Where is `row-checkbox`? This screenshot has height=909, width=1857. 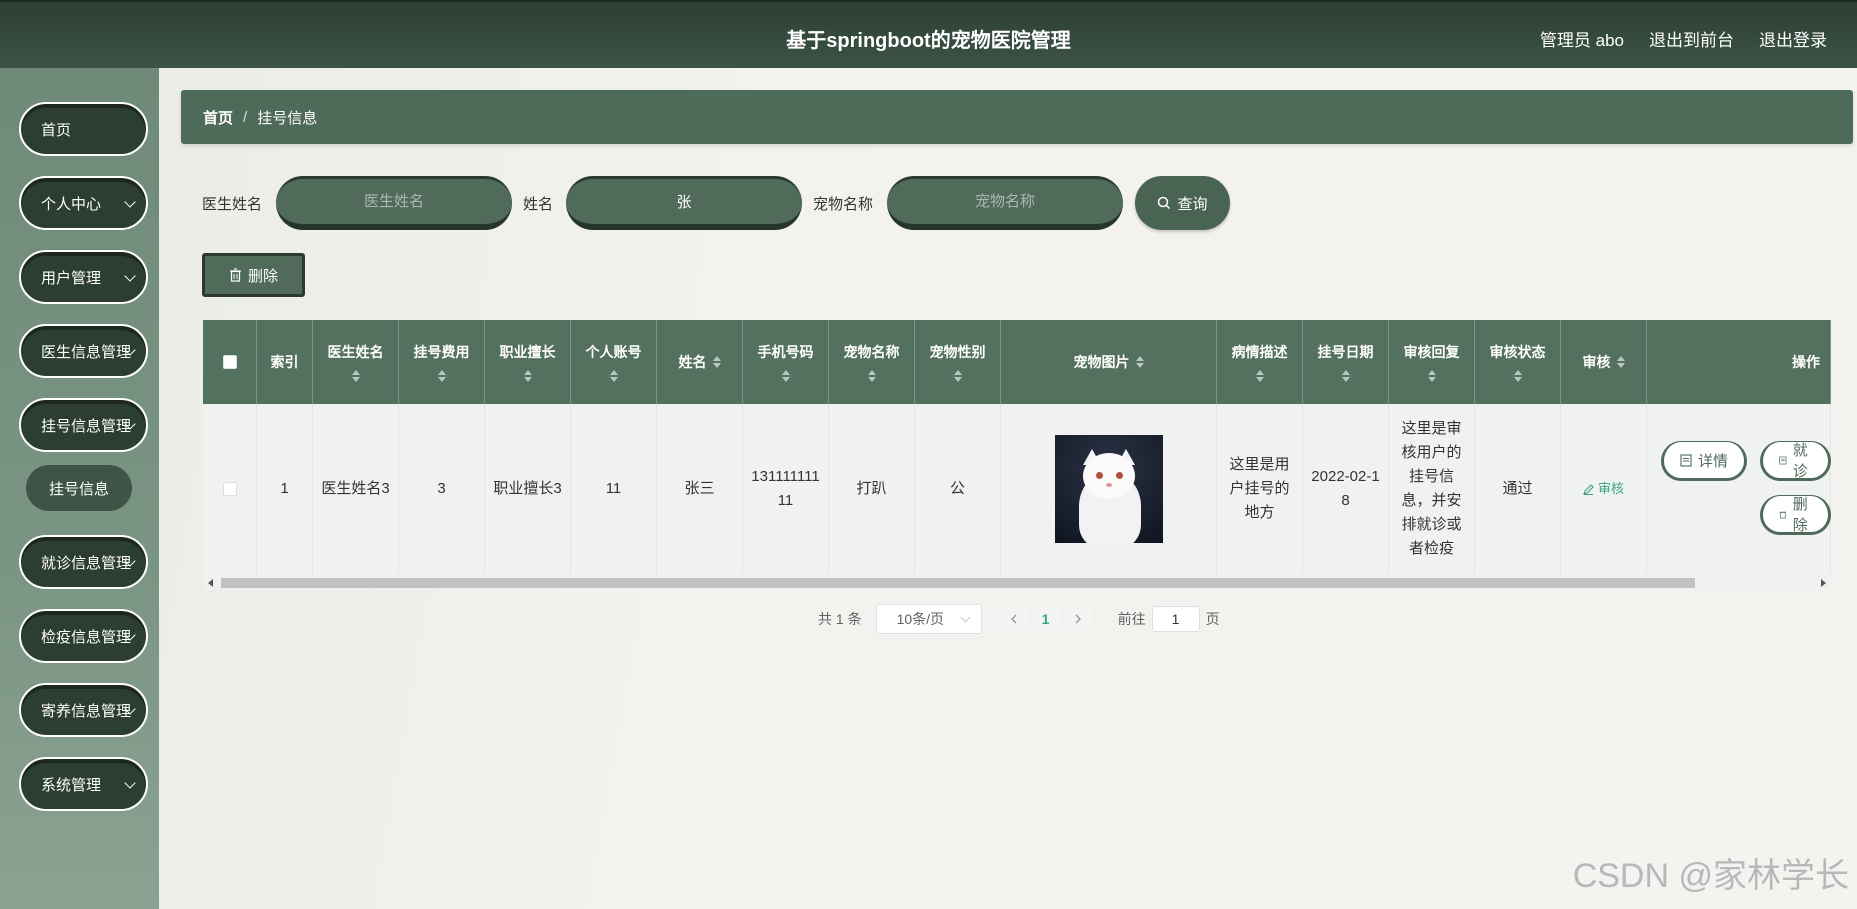 row-checkbox is located at coordinates (229, 489).